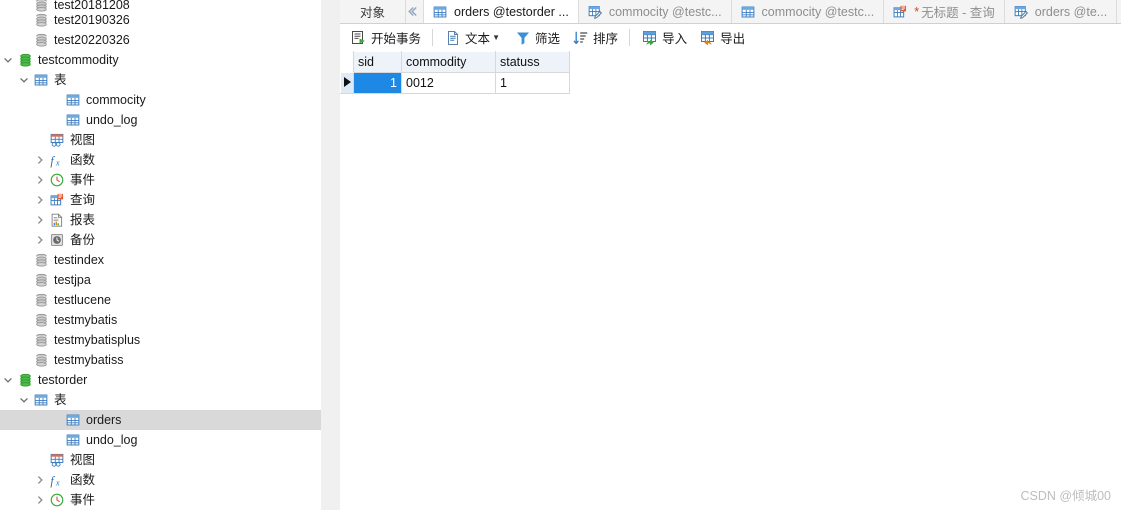  Describe the element at coordinates (160, 200) in the screenshot. I see `tree-item-查询: 查询` at that location.